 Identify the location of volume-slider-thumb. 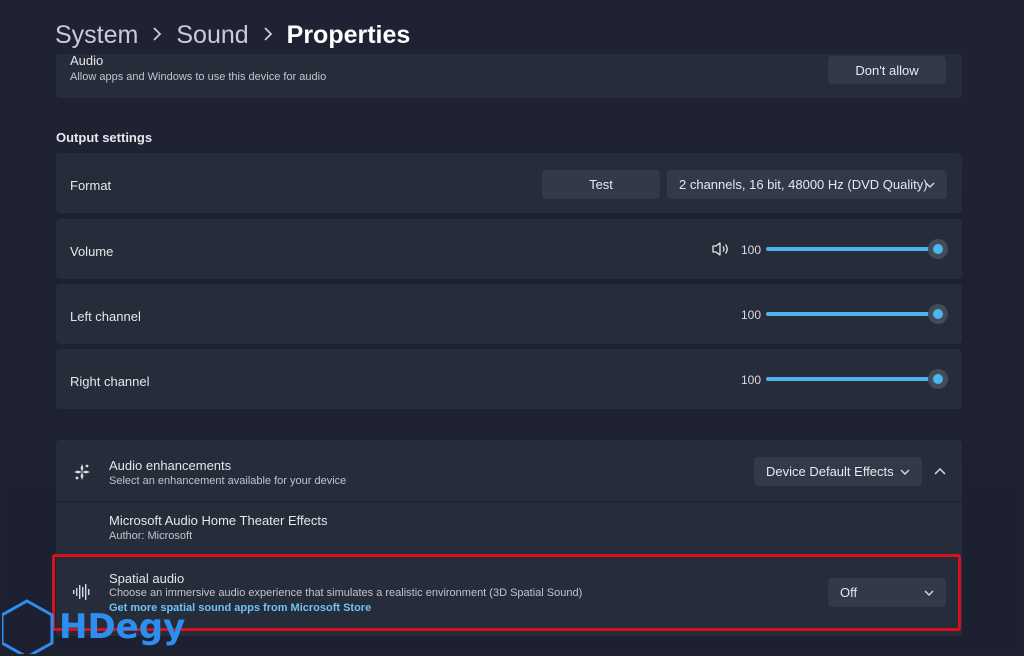
(938, 249).